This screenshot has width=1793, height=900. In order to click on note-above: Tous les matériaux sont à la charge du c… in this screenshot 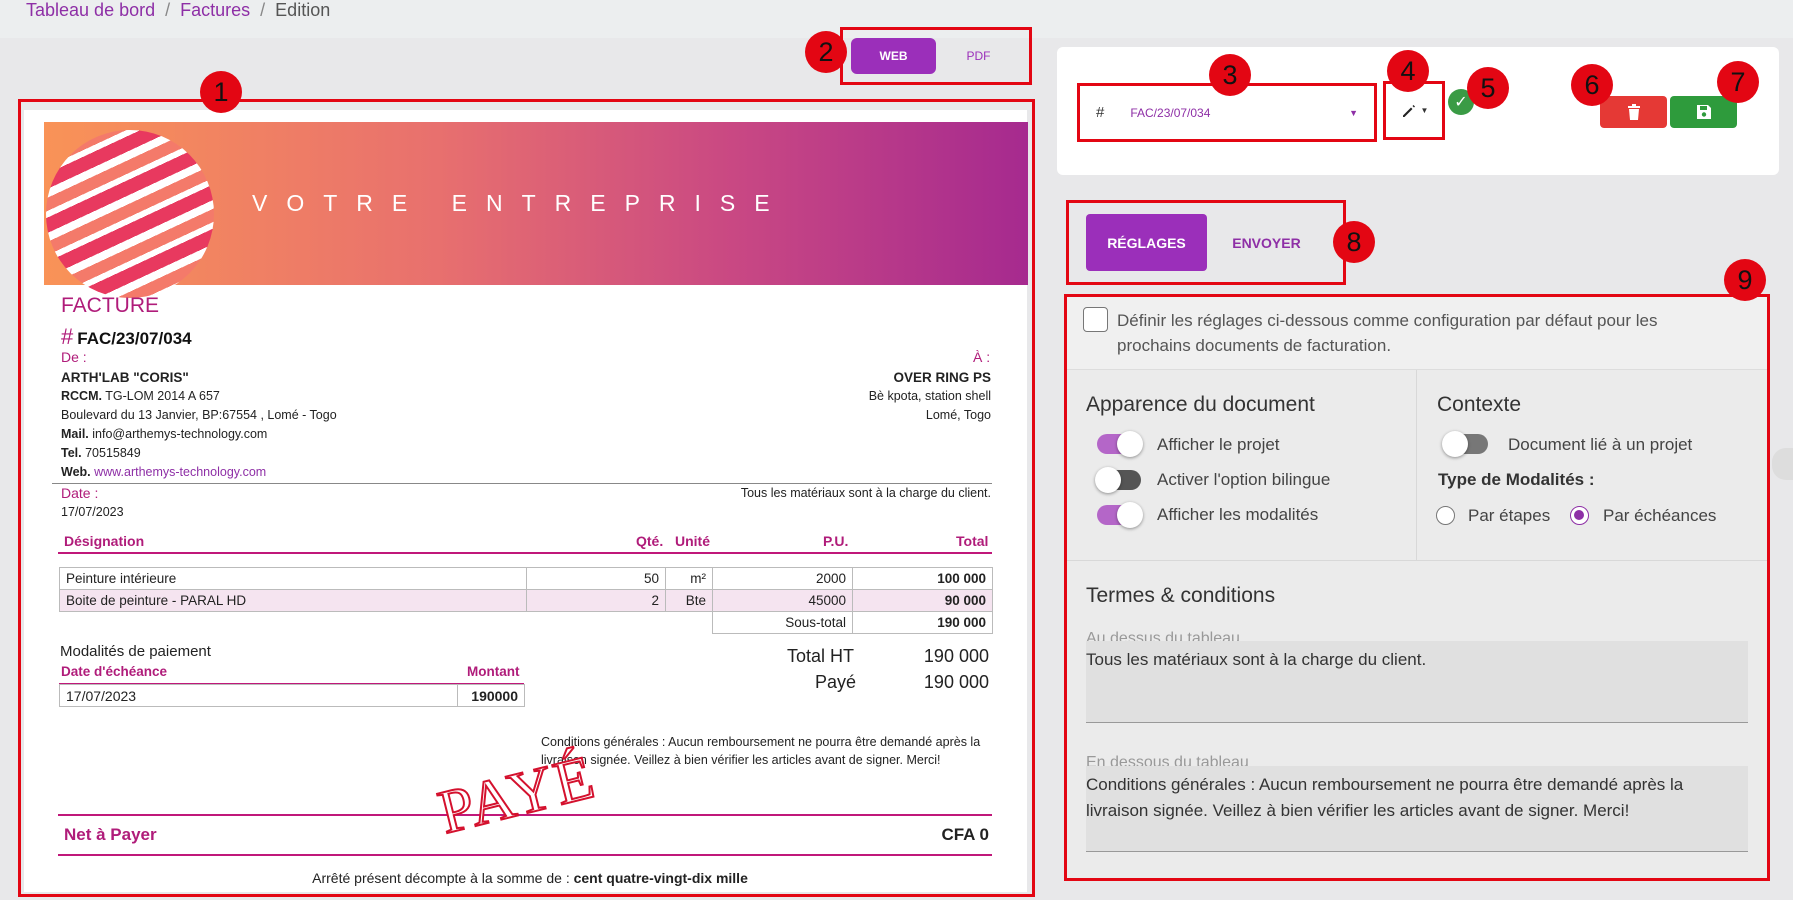, I will do `click(865, 493)`.